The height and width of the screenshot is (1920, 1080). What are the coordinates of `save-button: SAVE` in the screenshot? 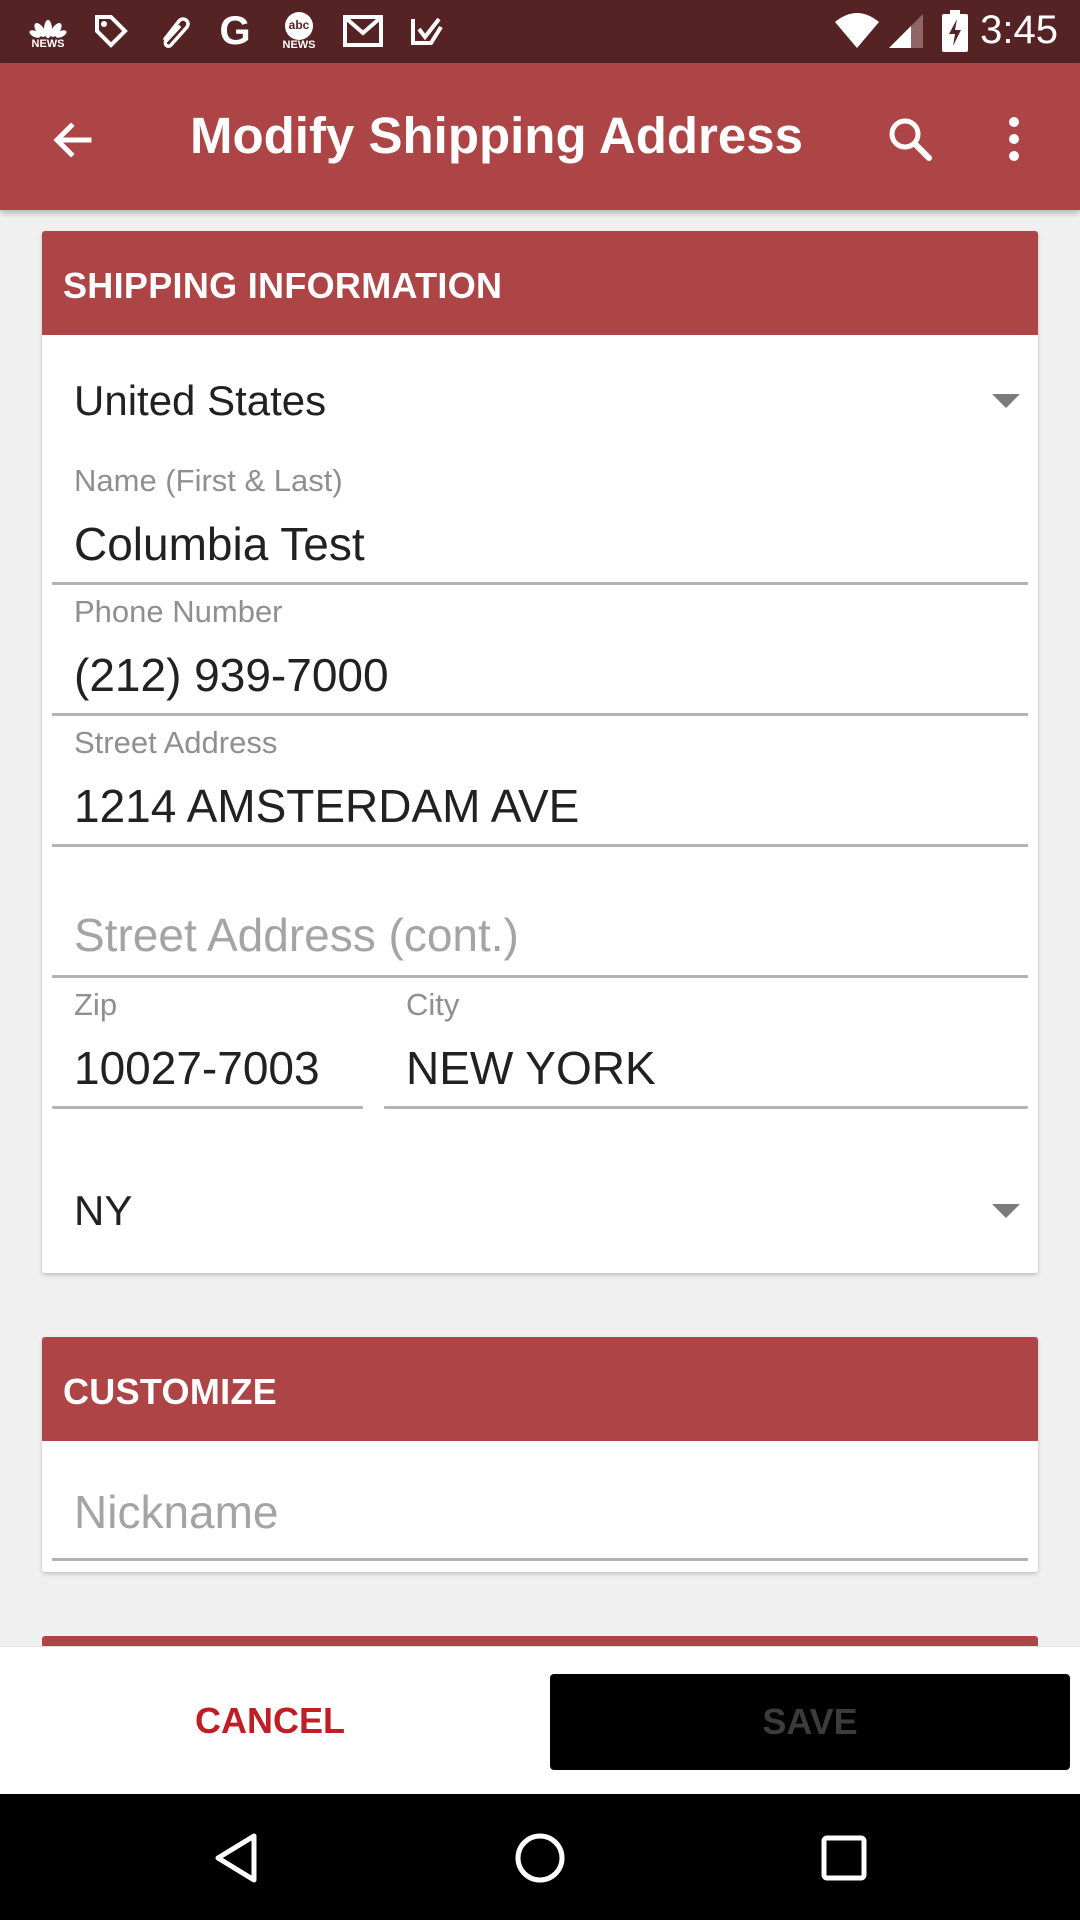 It's located at (810, 1722).